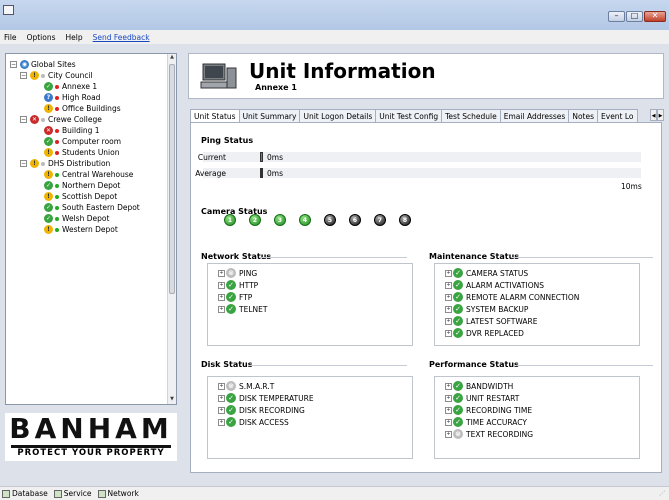 This screenshot has width=669, height=500. Describe the element at coordinates (92, 141) in the screenshot. I see `tree-node-label: Computer room` at that location.